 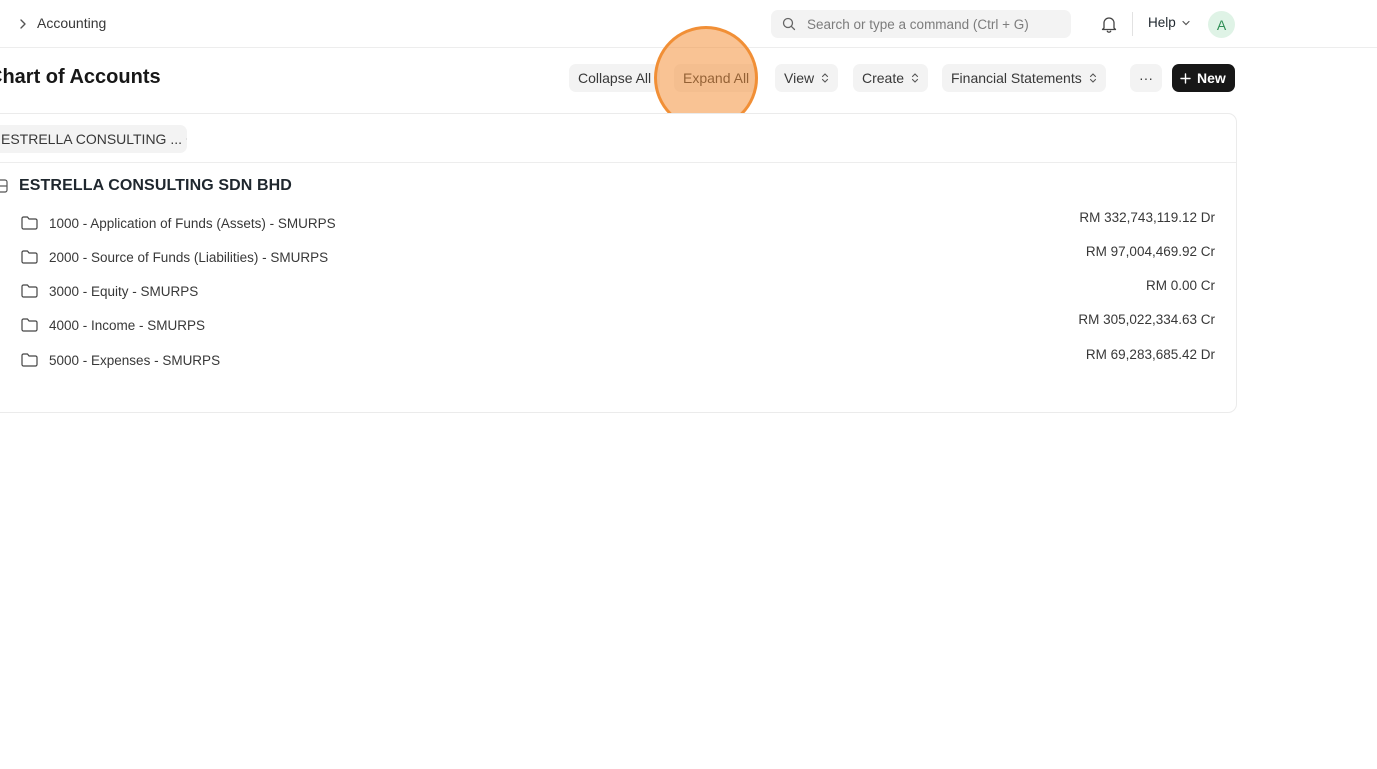 What do you see at coordinates (1162, 22) in the screenshot?
I see `help-label: Help` at bounding box center [1162, 22].